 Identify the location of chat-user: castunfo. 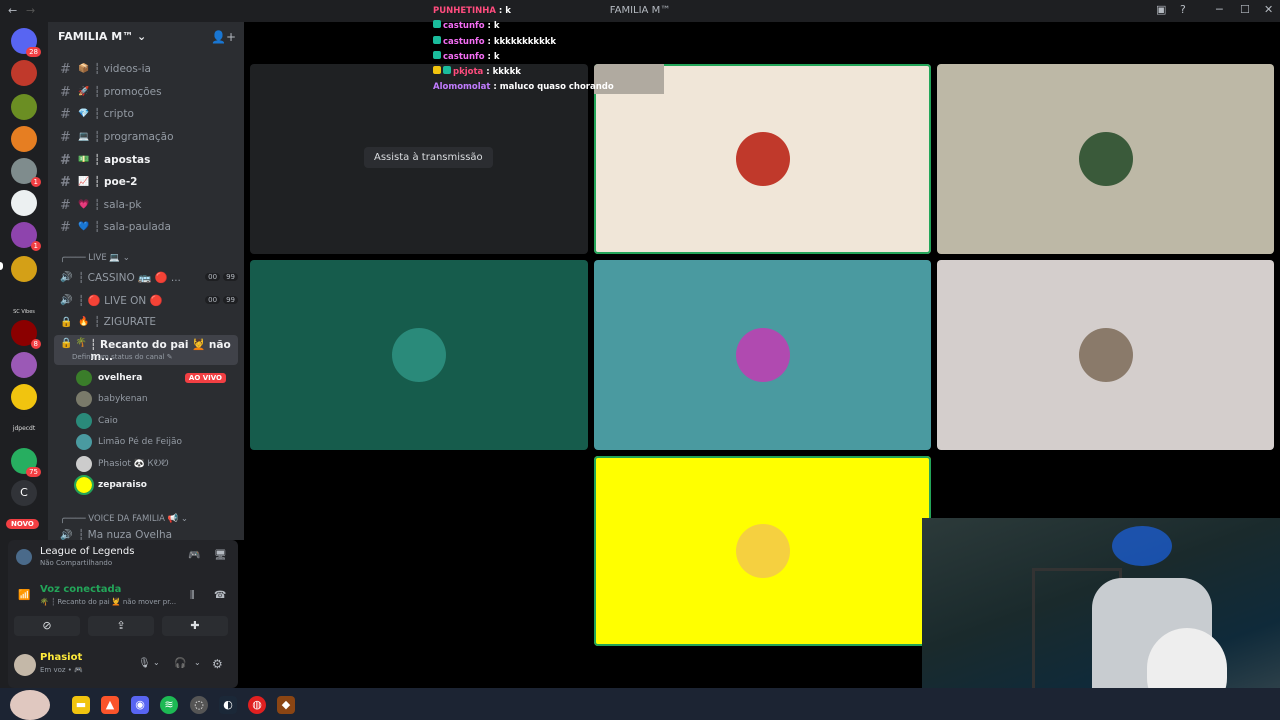
(464, 56).